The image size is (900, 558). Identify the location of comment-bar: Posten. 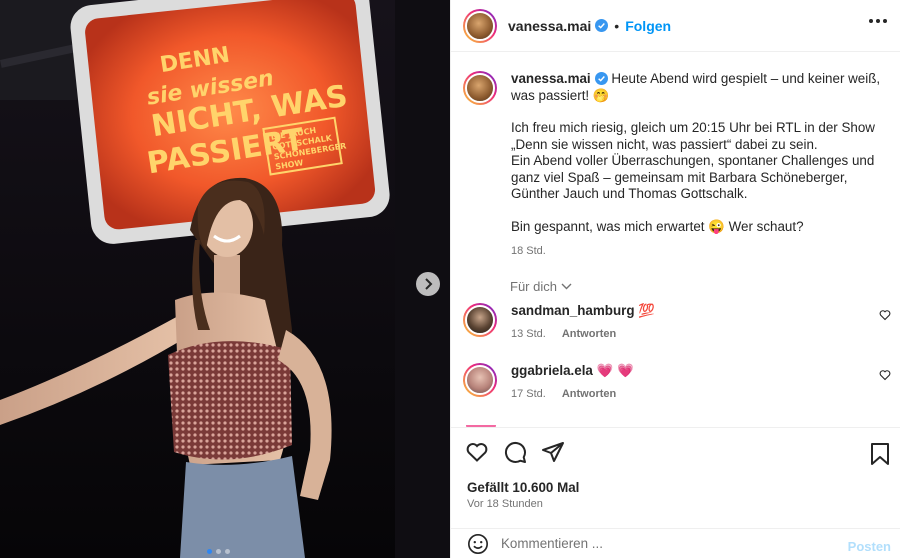
(675, 543).